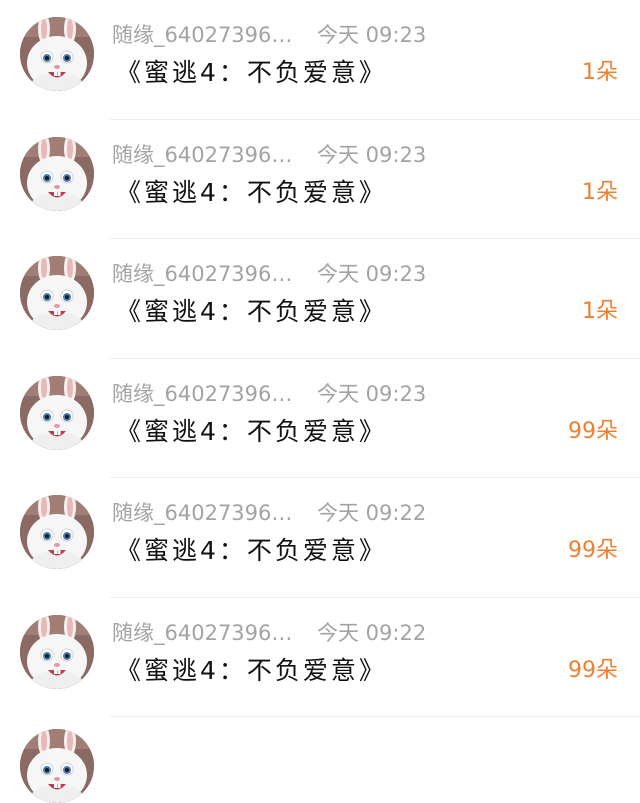 Image resolution: width=640 pixels, height=803 pixels. I want to click on avatar-partial, so click(57, 766).